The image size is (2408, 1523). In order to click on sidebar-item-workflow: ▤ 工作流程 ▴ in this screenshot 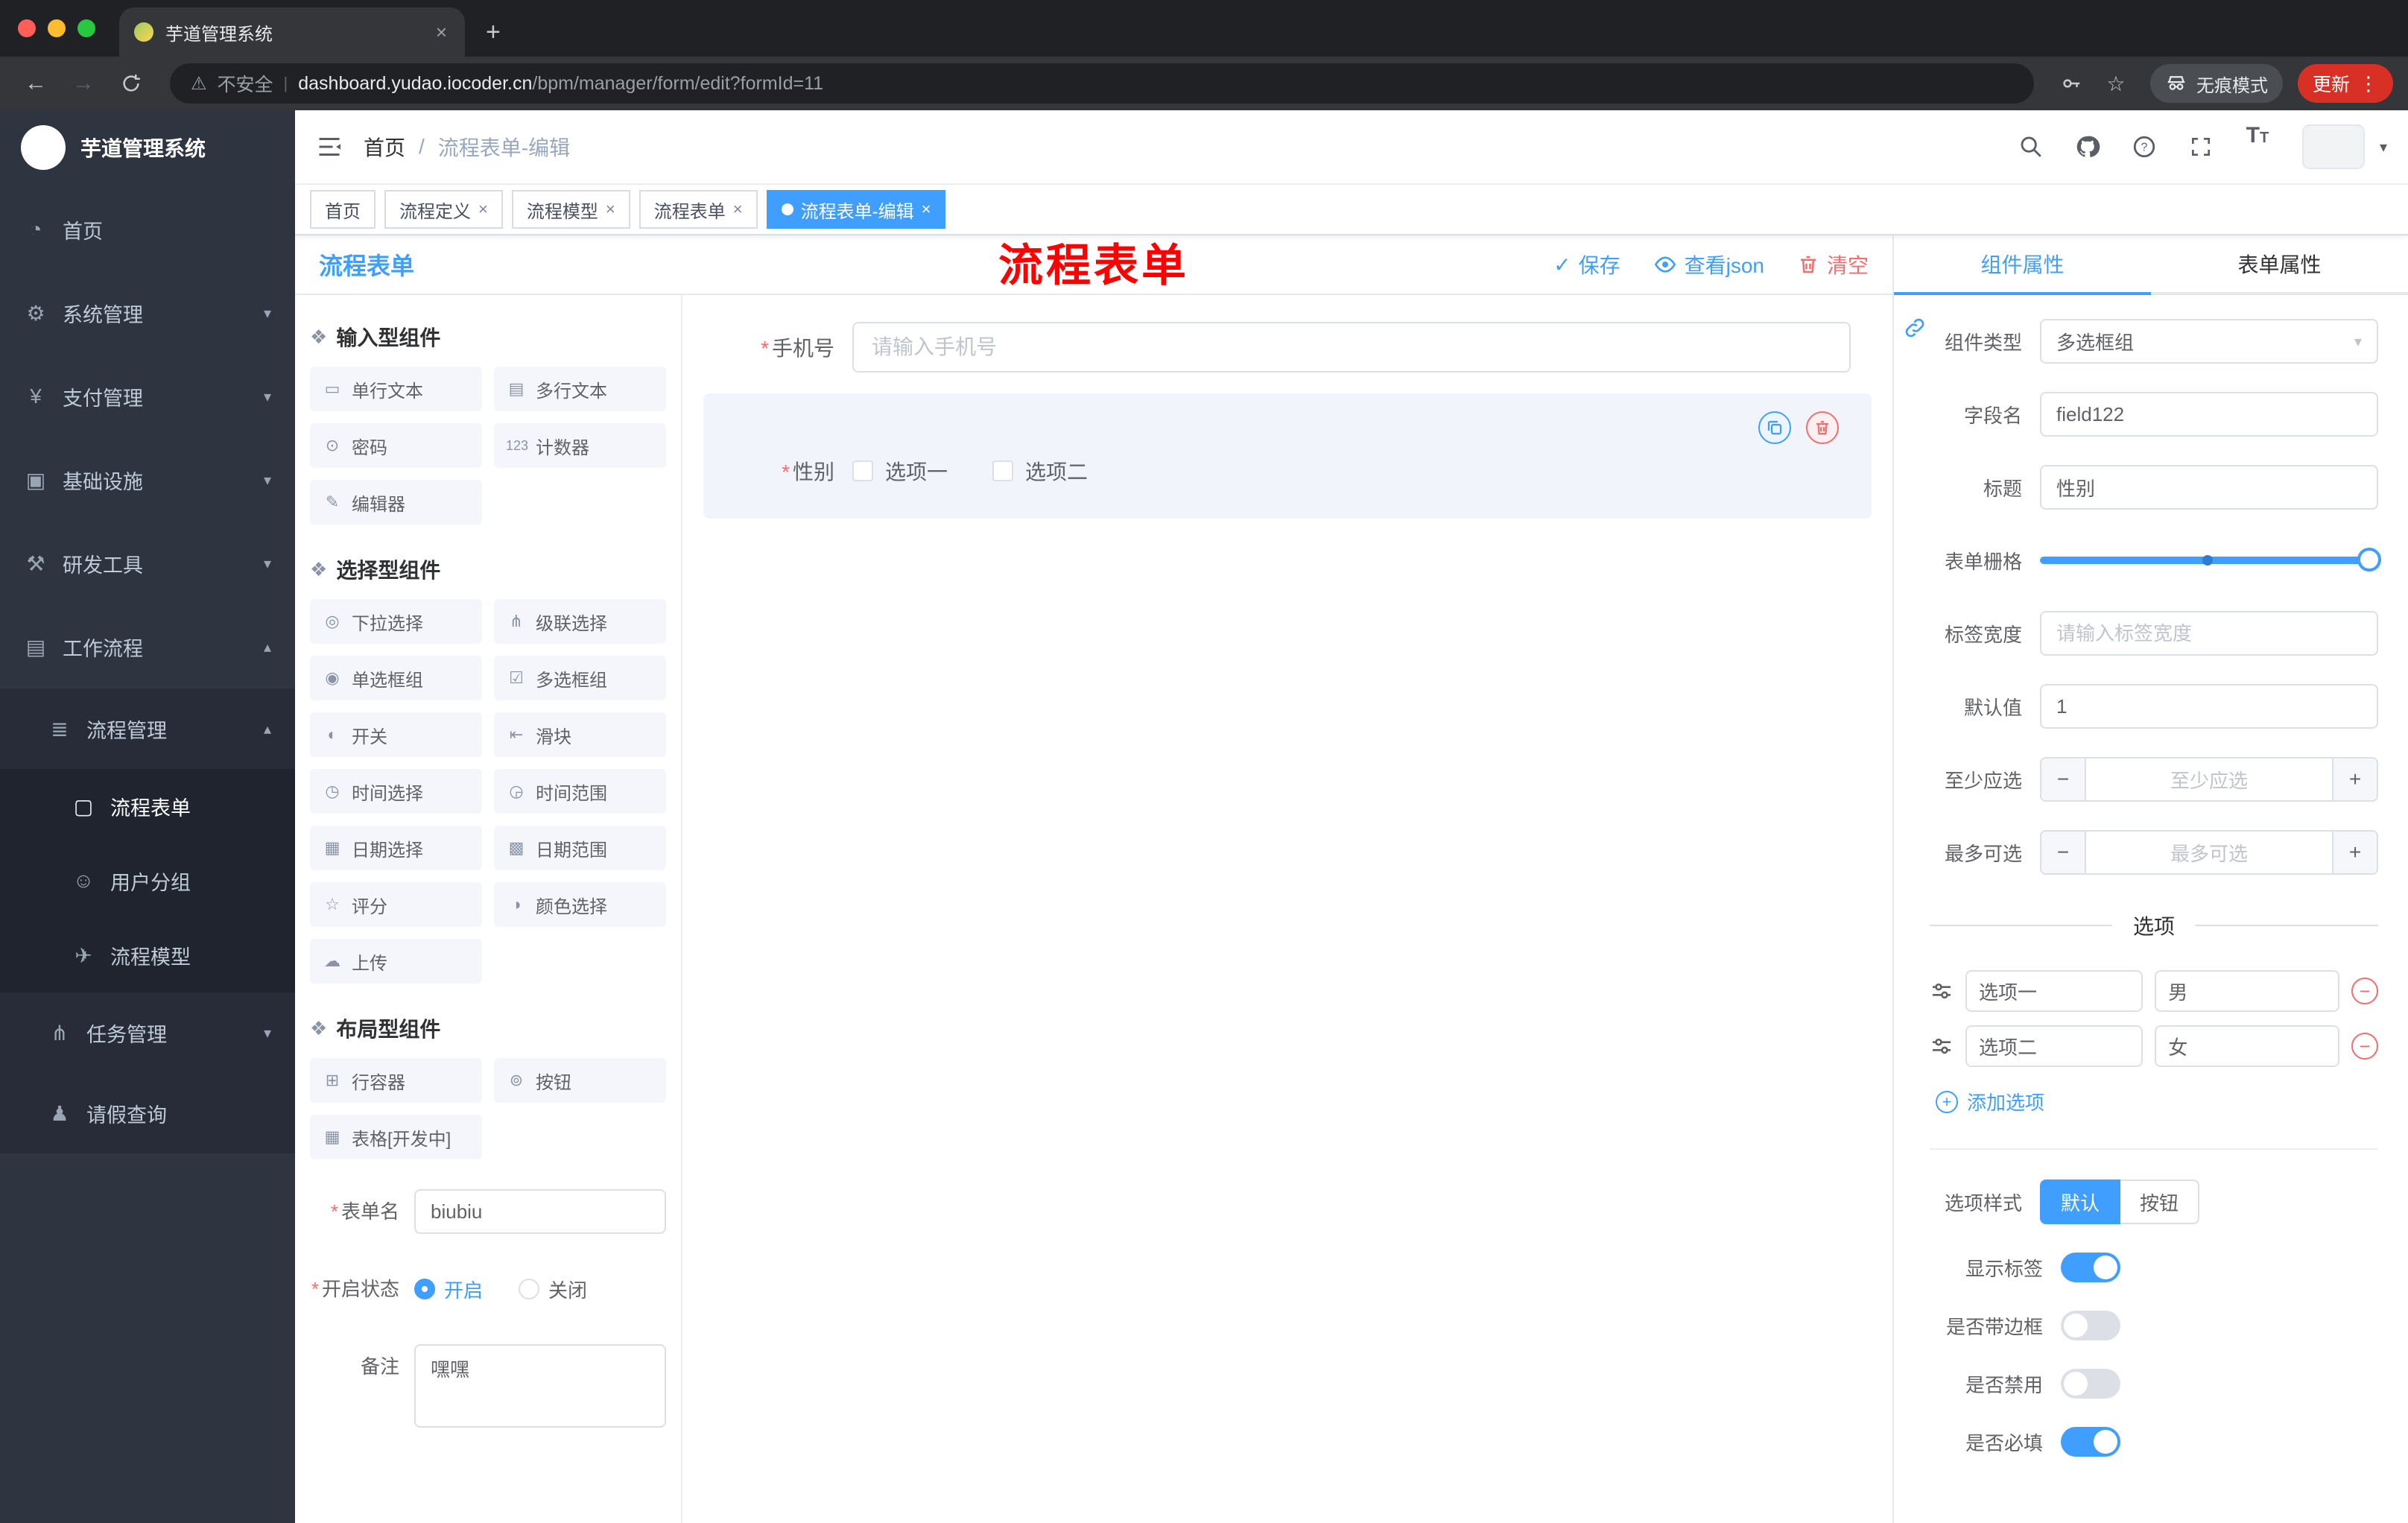, I will do `click(147, 647)`.